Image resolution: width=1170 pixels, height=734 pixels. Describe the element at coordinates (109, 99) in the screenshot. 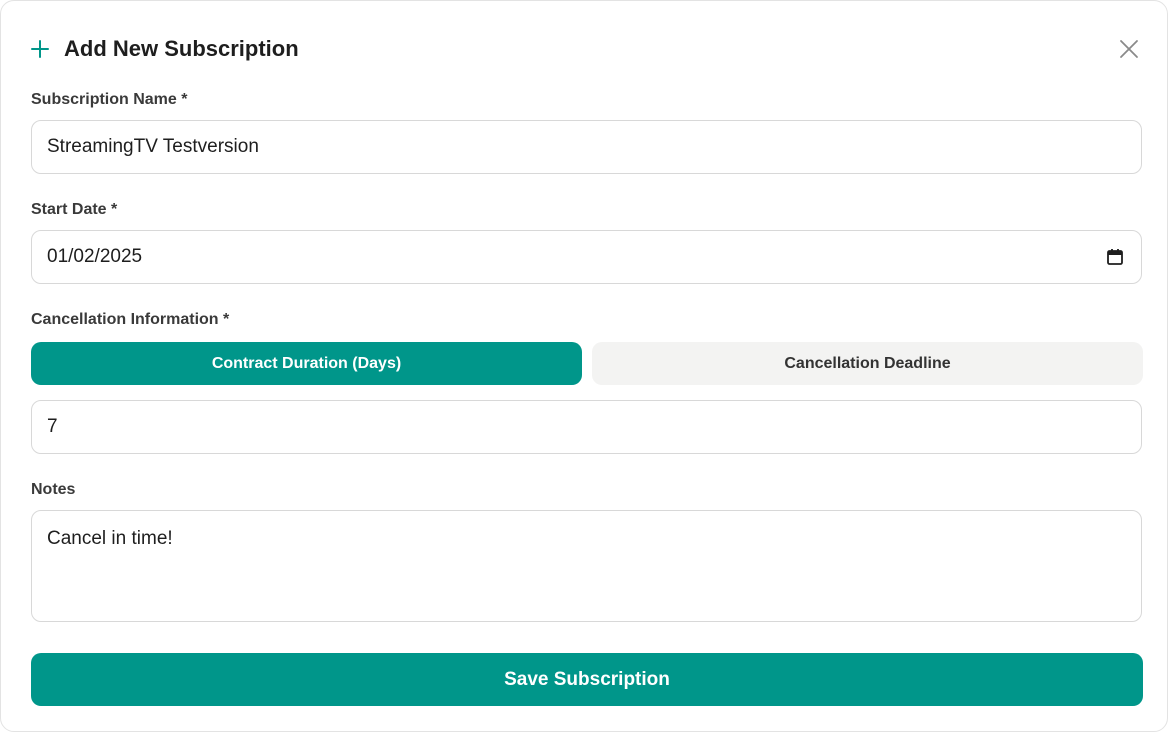

I see `subscription-name-label: Subscription Name *` at that location.